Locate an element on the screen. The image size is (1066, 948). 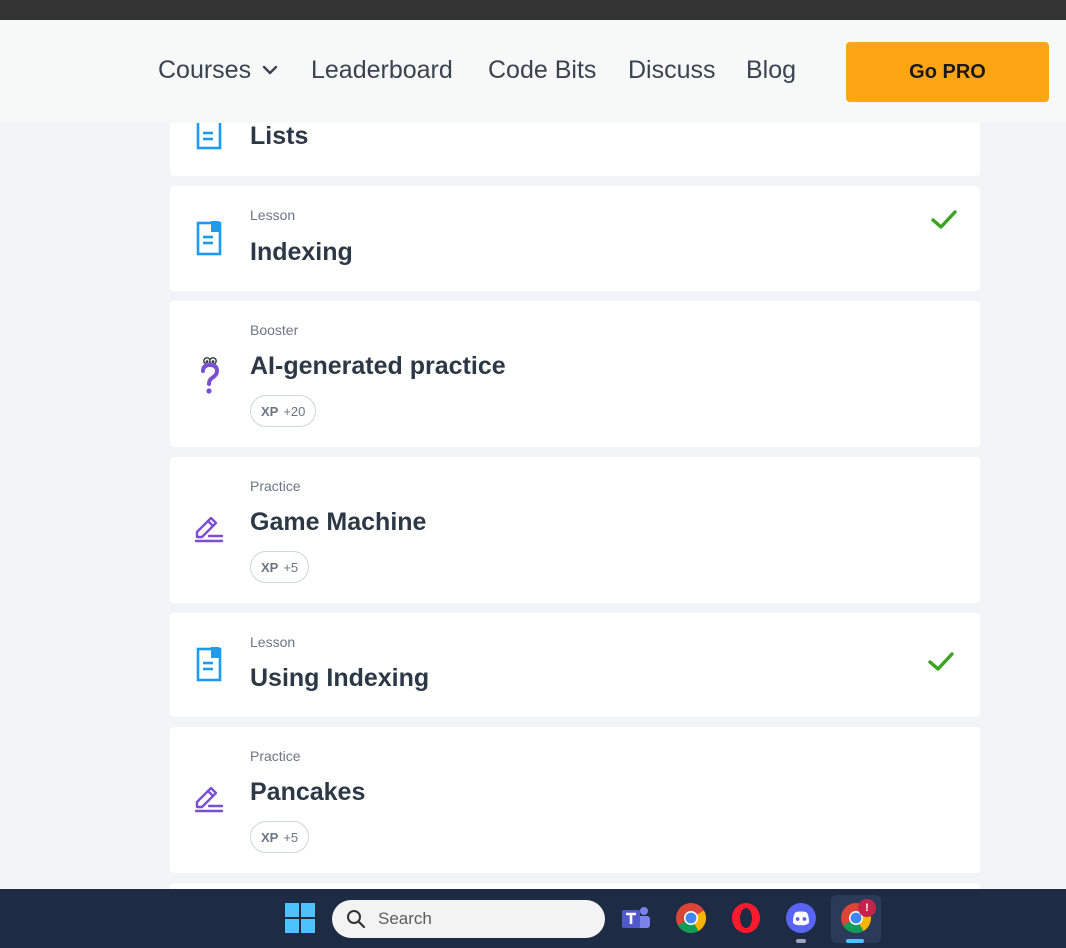
search-placeholder: Search is located at coordinates (405, 918).